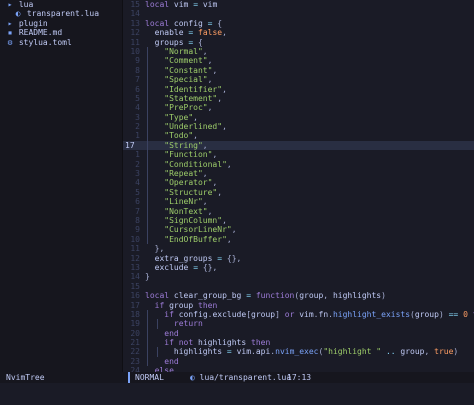 The height and width of the screenshot is (405, 474). What do you see at coordinates (61, 23) in the screenshot?
I see `tree-item: ▸ plugin` at bounding box center [61, 23].